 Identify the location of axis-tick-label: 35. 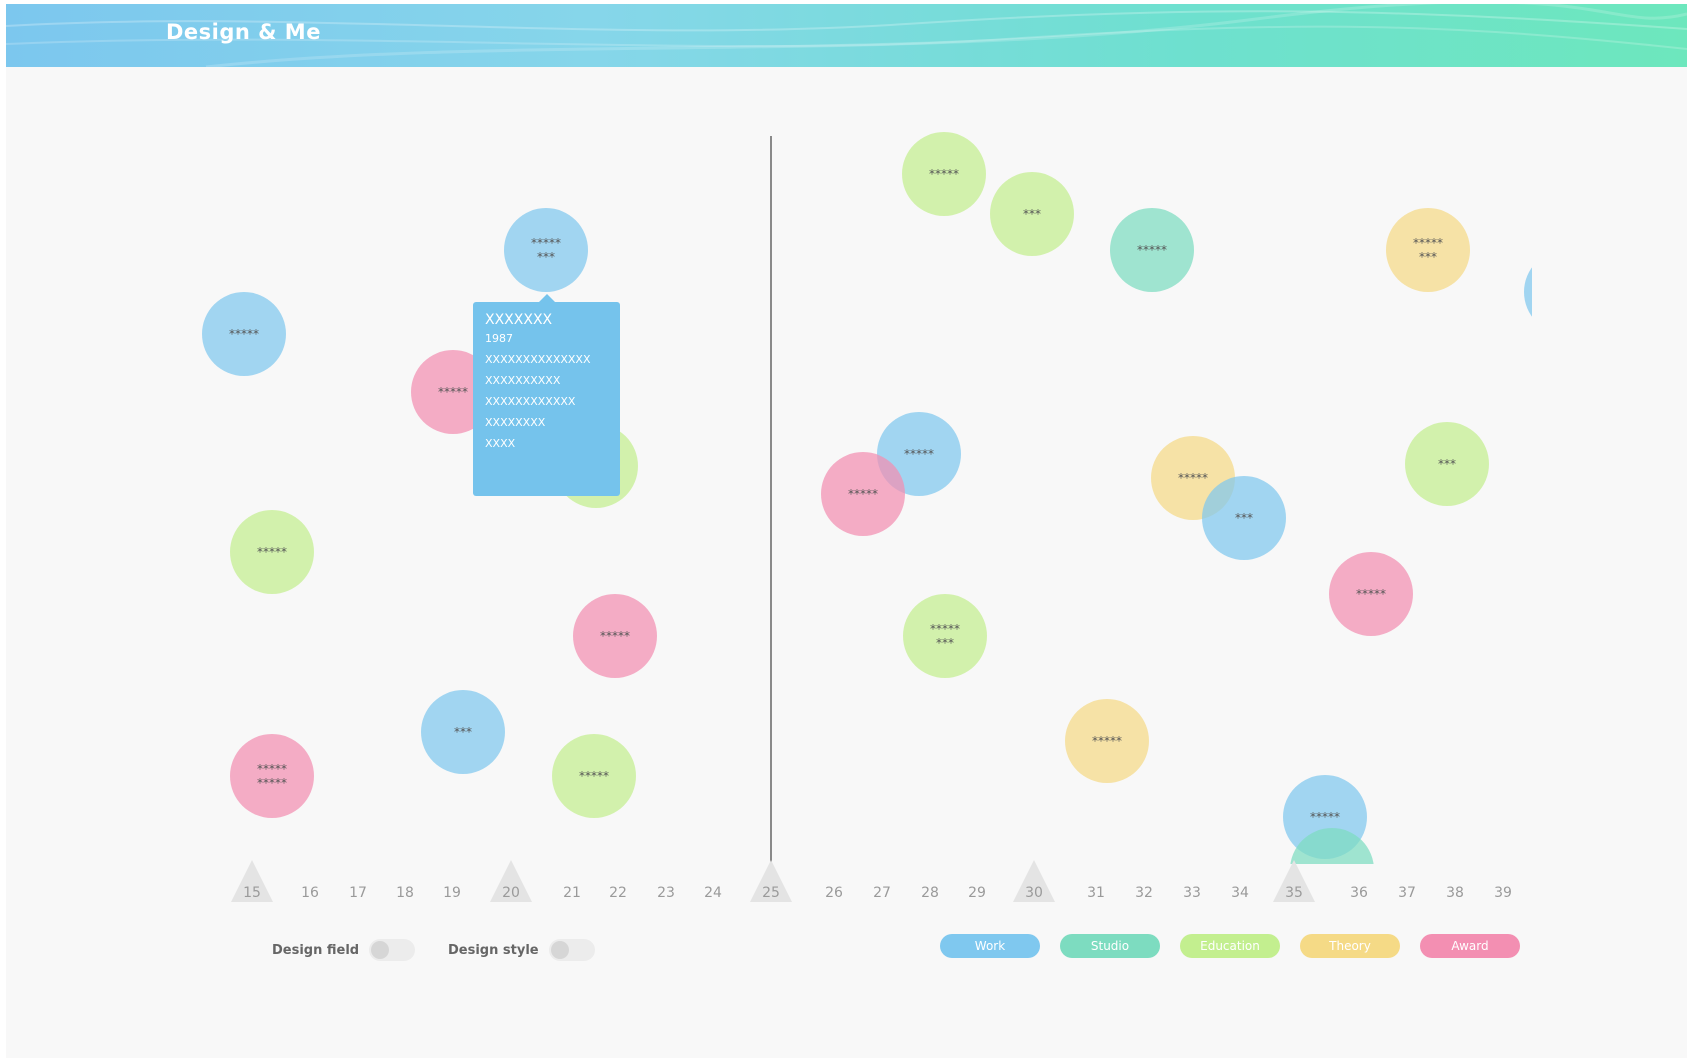
(1294, 893).